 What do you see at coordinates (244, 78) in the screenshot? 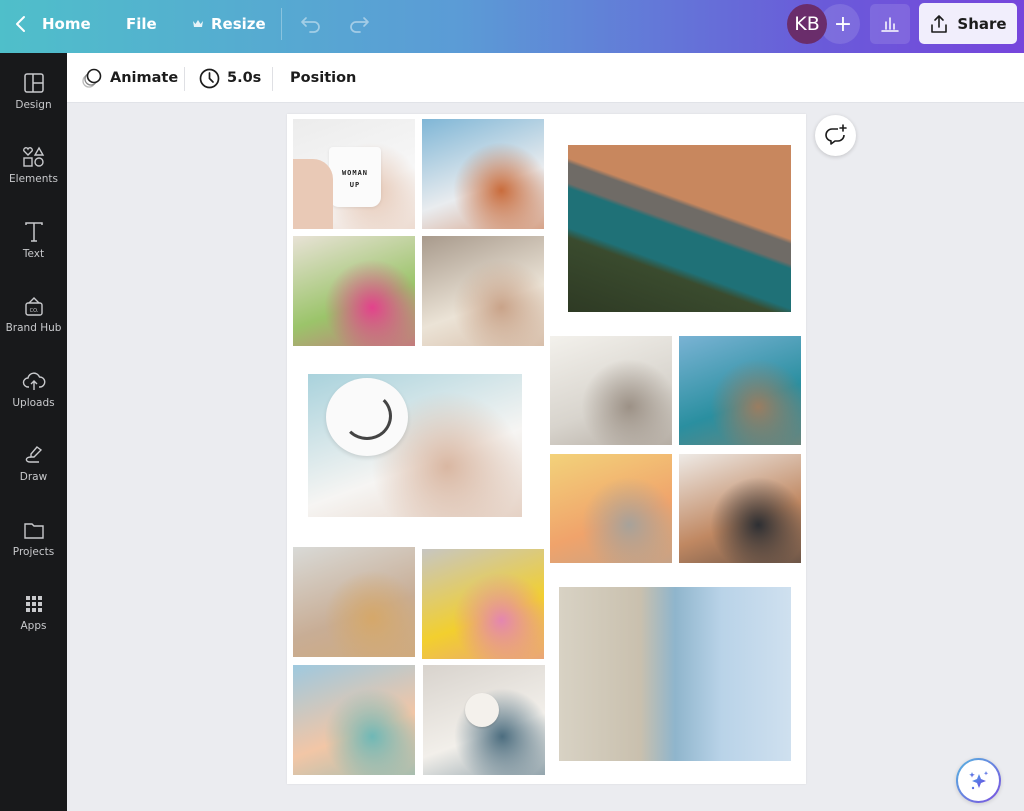
I see `duration-label: 5.0s` at bounding box center [244, 78].